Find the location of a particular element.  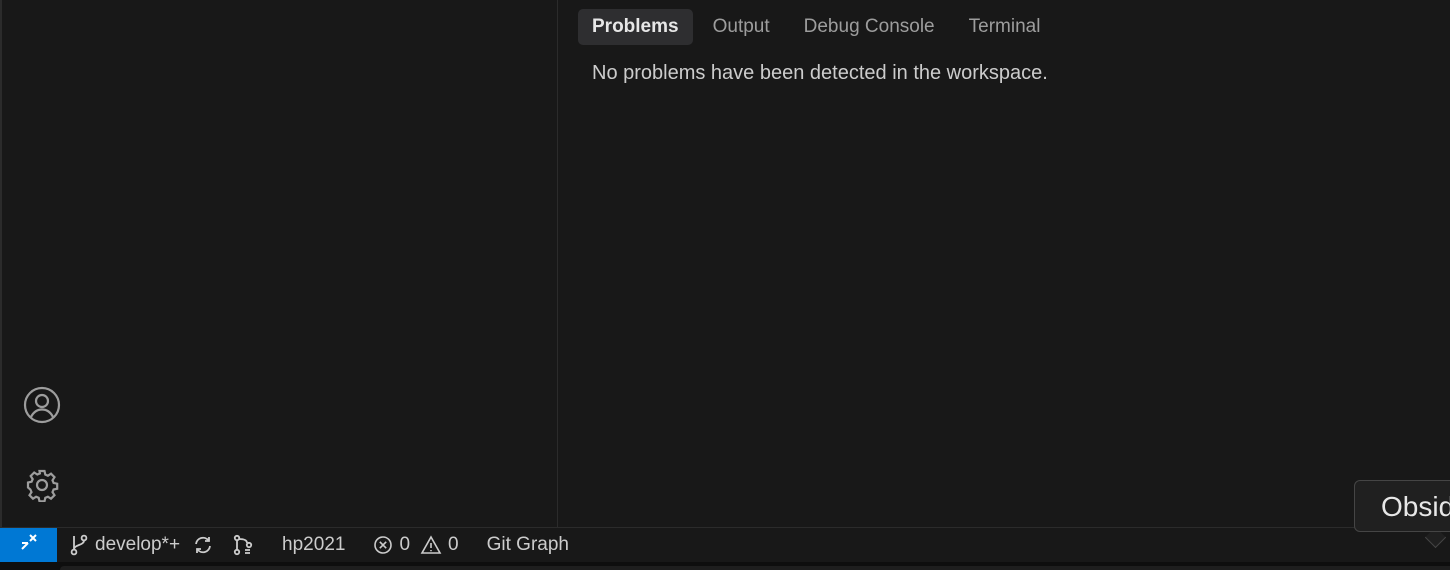

git-compare-icon is located at coordinates (243, 545).